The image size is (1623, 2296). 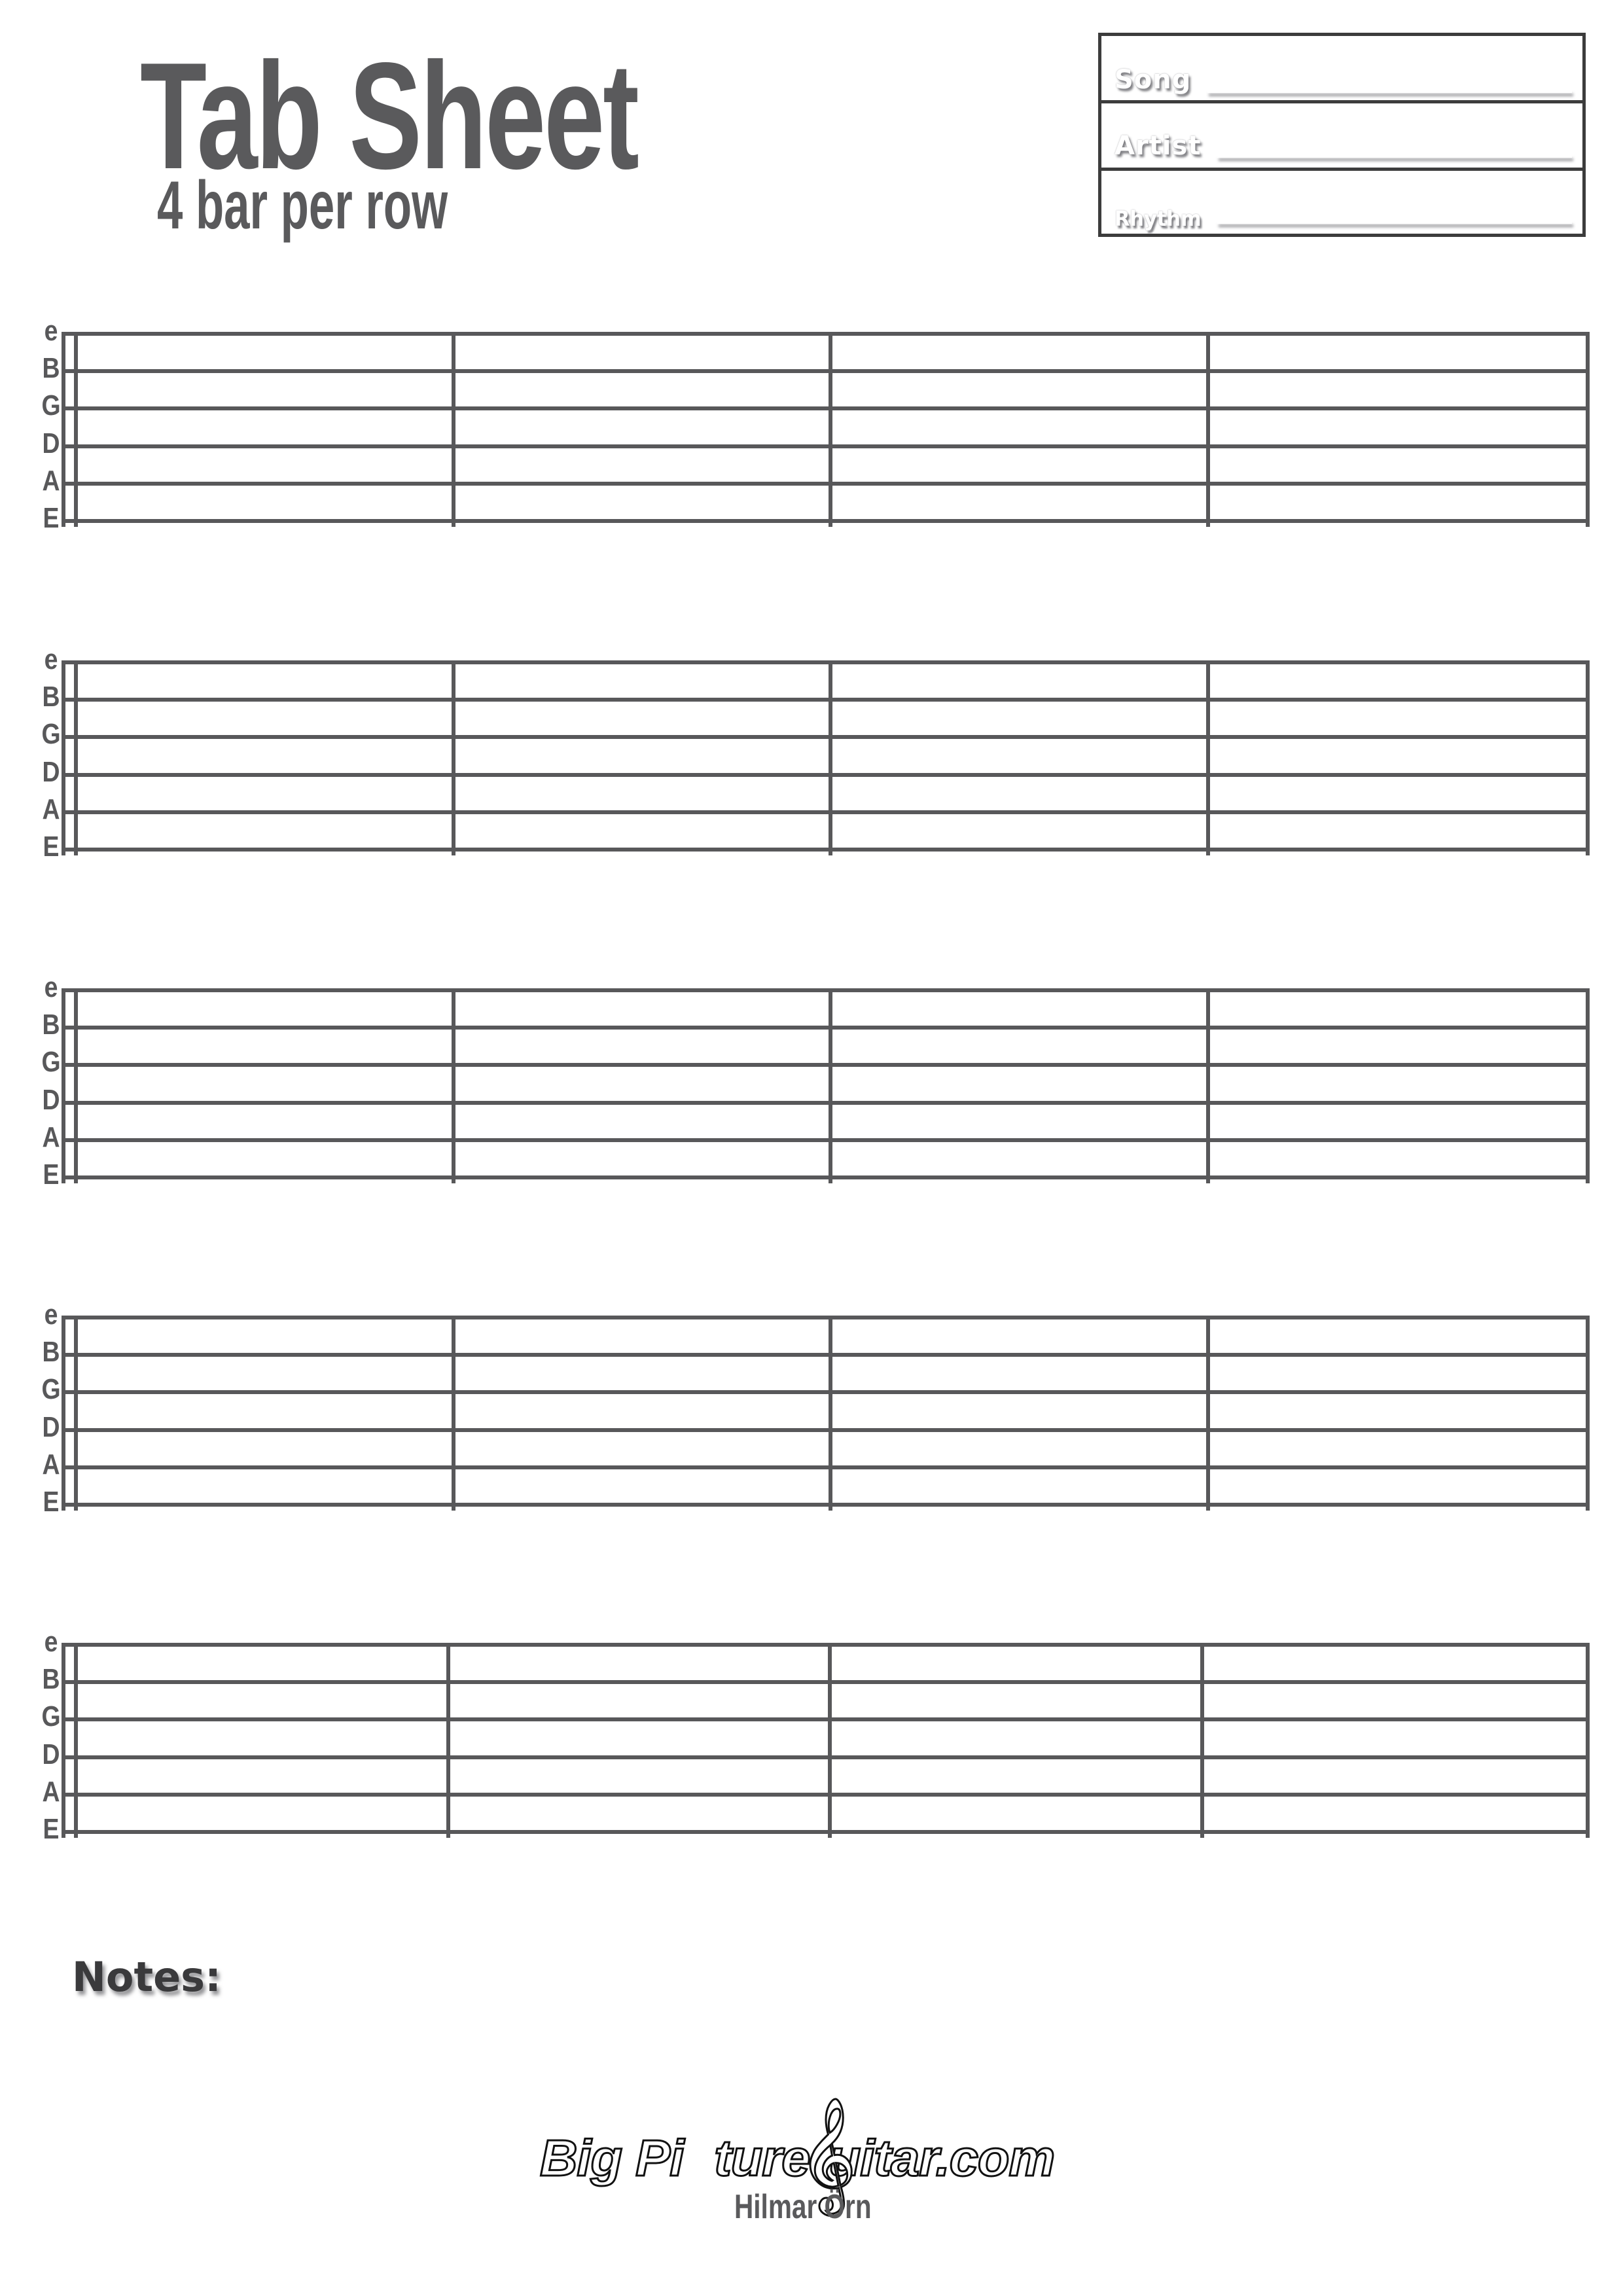 I want to click on song-underline, so click(x=1390, y=91).